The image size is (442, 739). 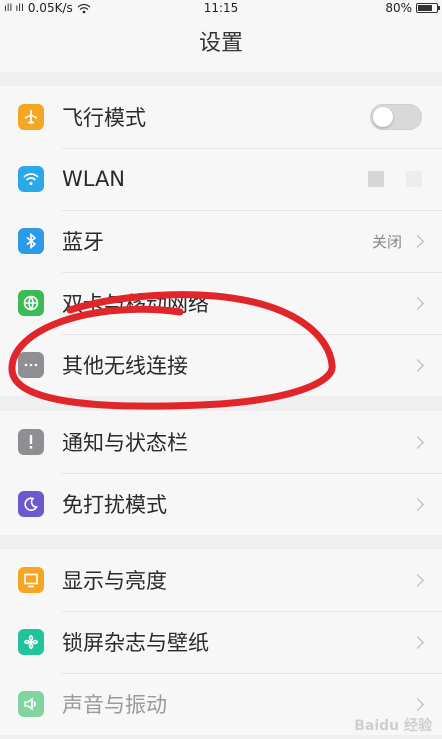 What do you see at coordinates (114, 581) in the screenshot?
I see `settings-row-label: 显示与亮度` at bounding box center [114, 581].